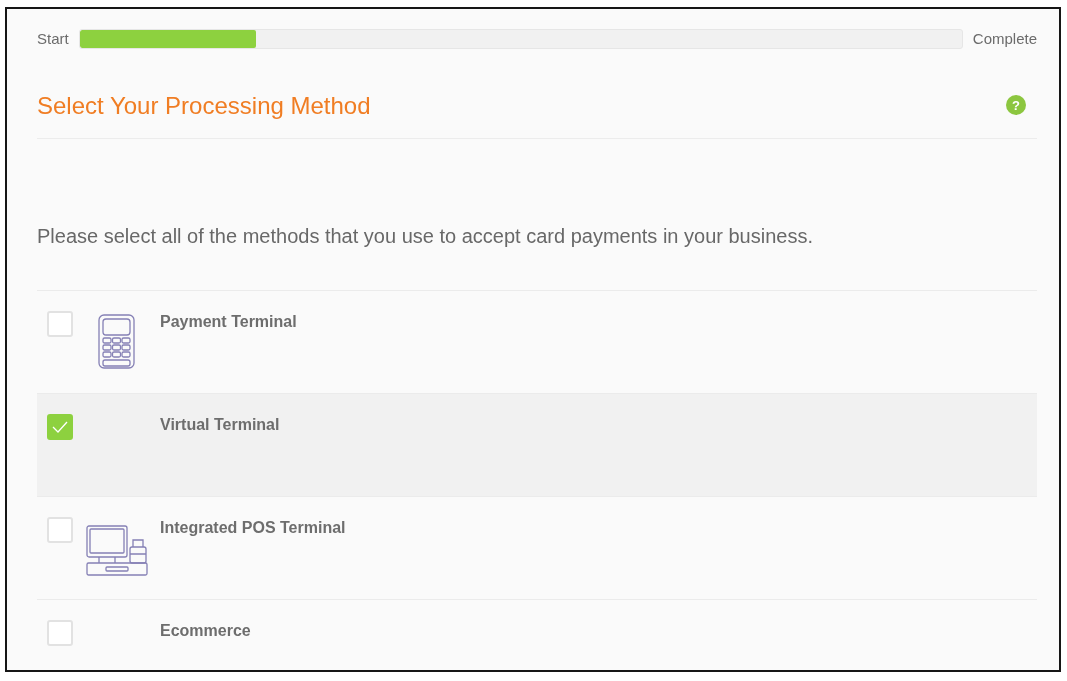  Describe the element at coordinates (205, 631) in the screenshot. I see `option-label: Ecommerce` at that location.